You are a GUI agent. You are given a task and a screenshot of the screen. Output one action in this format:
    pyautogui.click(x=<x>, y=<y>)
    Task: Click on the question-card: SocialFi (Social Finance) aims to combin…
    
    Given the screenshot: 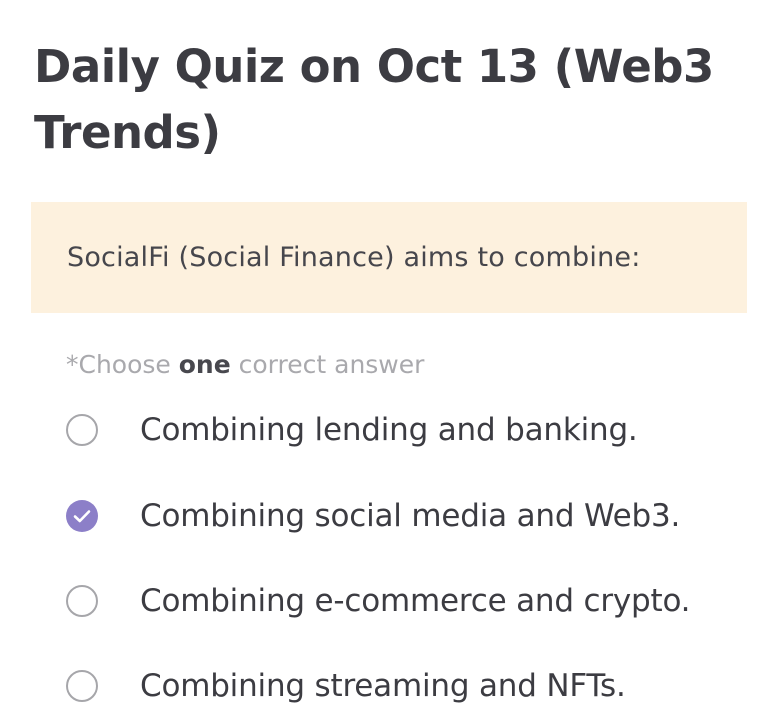 What is the action you would take?
    pyautogui.click(x=389, y=257)
    